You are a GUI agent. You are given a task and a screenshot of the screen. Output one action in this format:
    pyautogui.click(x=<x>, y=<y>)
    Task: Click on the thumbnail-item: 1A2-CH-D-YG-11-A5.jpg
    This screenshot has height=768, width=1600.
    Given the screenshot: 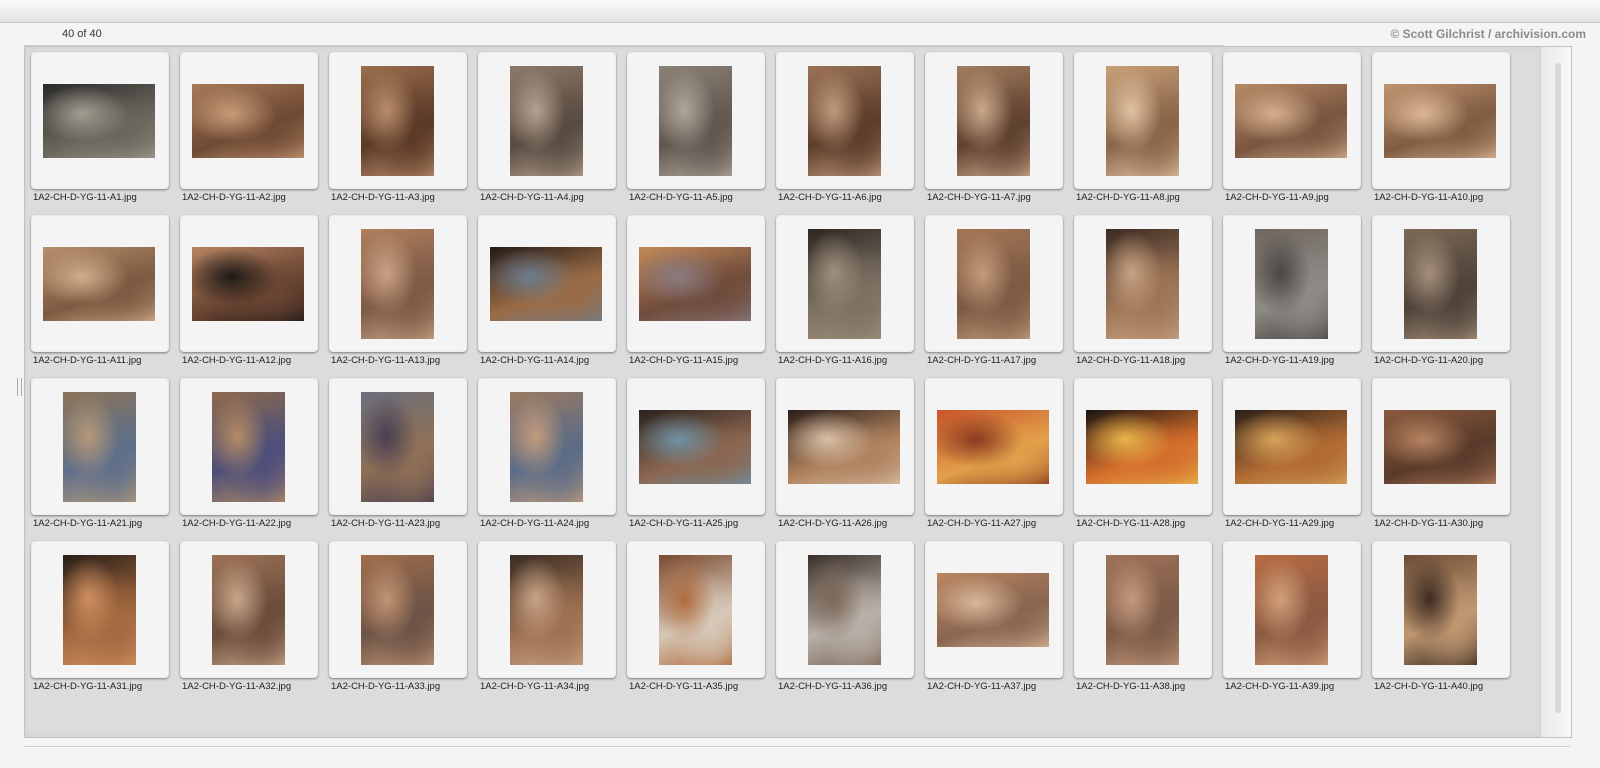 What is the action you would take?
    pyautogui.click(x=701, y=133)
    